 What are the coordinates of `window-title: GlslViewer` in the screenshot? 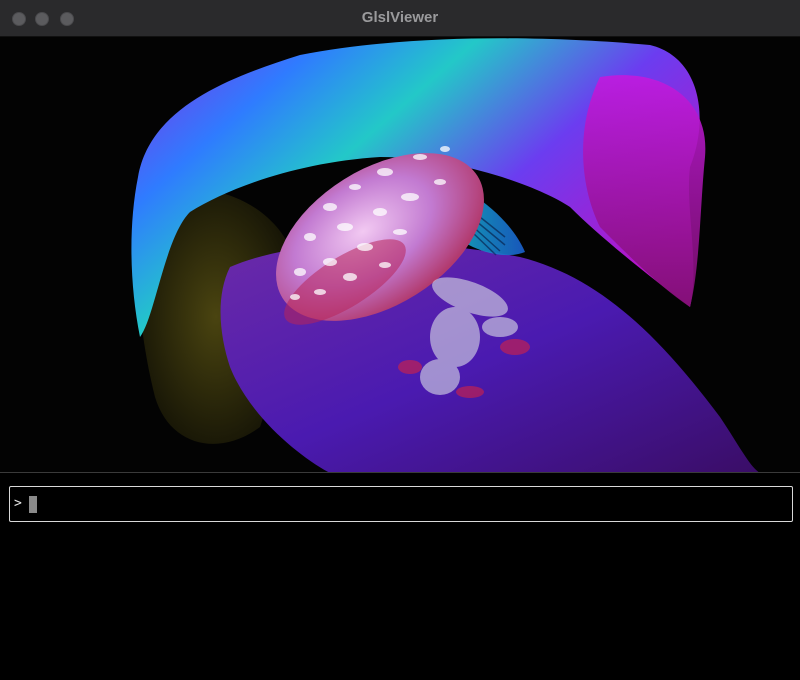 It's located at (400, 17).